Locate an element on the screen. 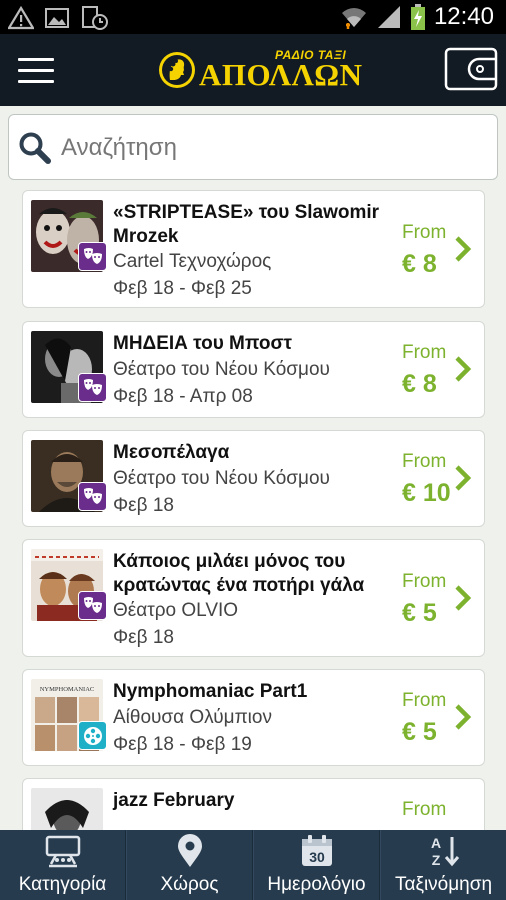 The image size is (506, 900). nav-label: Κατηγορία is located at coordinates (62, 884).